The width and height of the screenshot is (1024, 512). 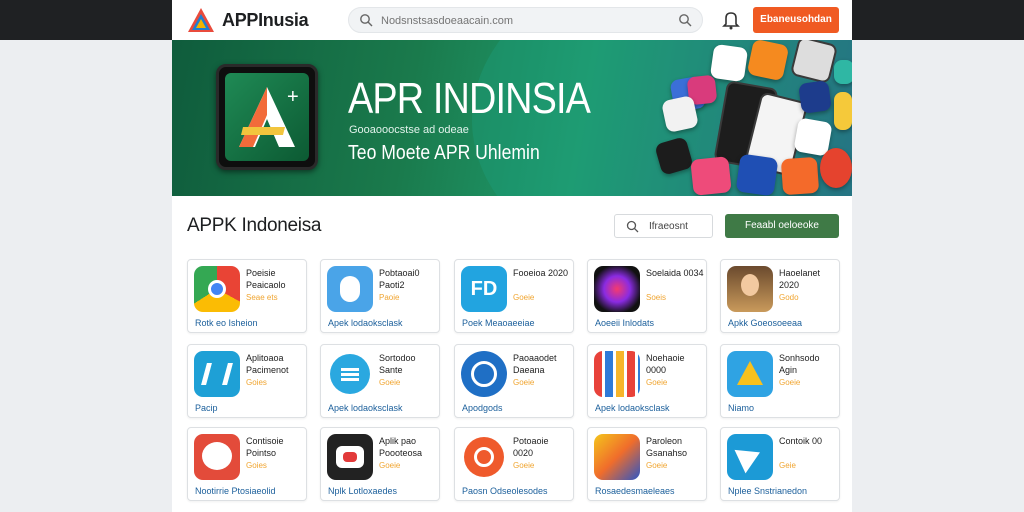 I want to click on app-meta: Paoie, so click(x=389, y=297).